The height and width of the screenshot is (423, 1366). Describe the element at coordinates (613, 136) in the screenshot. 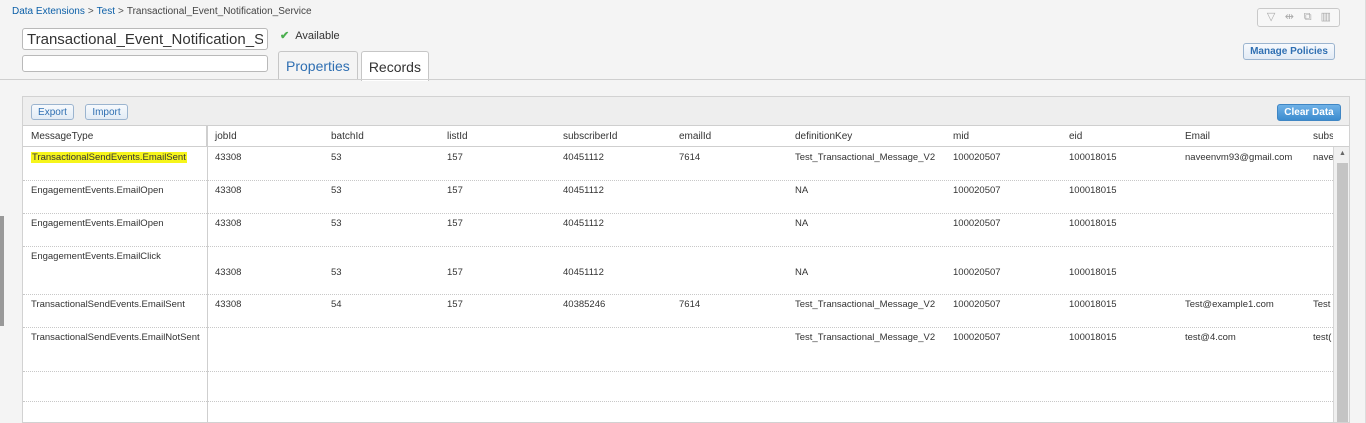

I see `column-header: subscriberId` at that location.